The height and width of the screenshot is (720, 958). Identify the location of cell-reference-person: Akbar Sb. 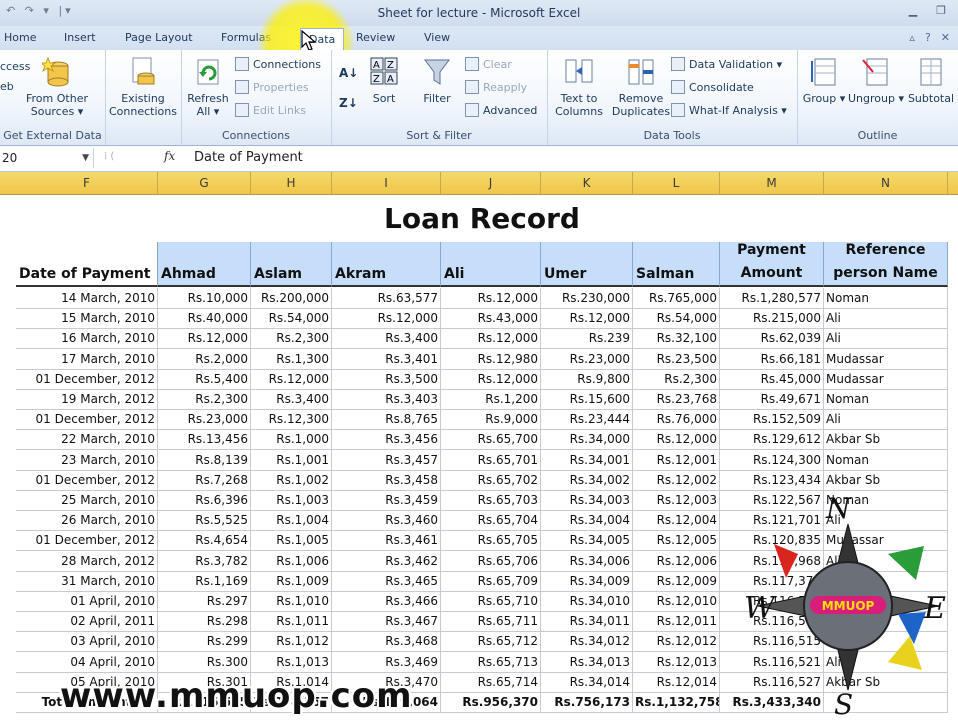
(886, 439).